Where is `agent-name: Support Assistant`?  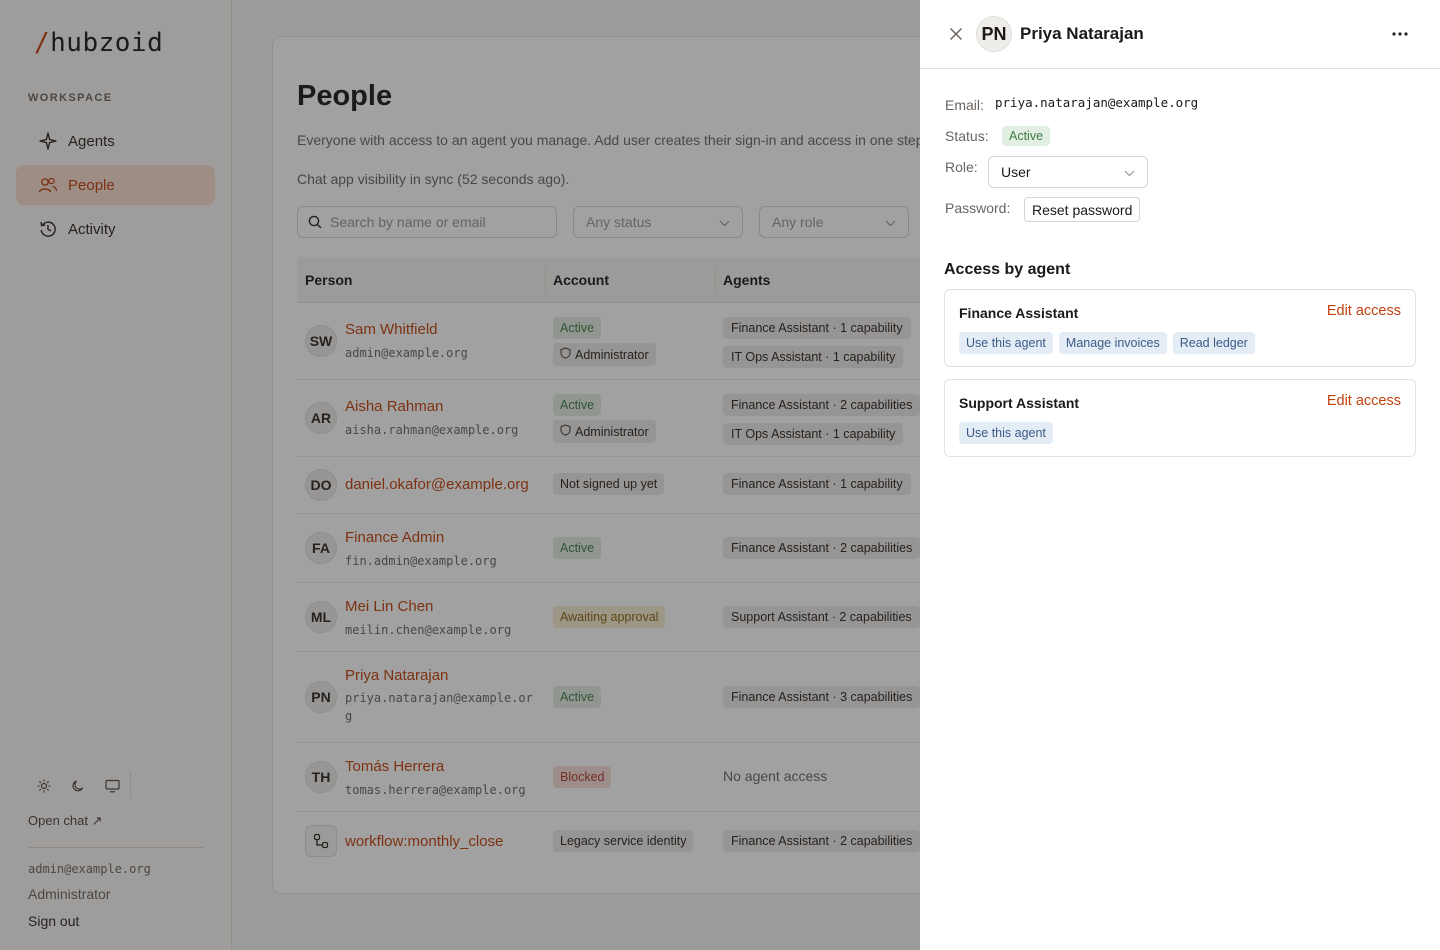
agent-name: Support Assistant is located at coordinates (1019, 403).